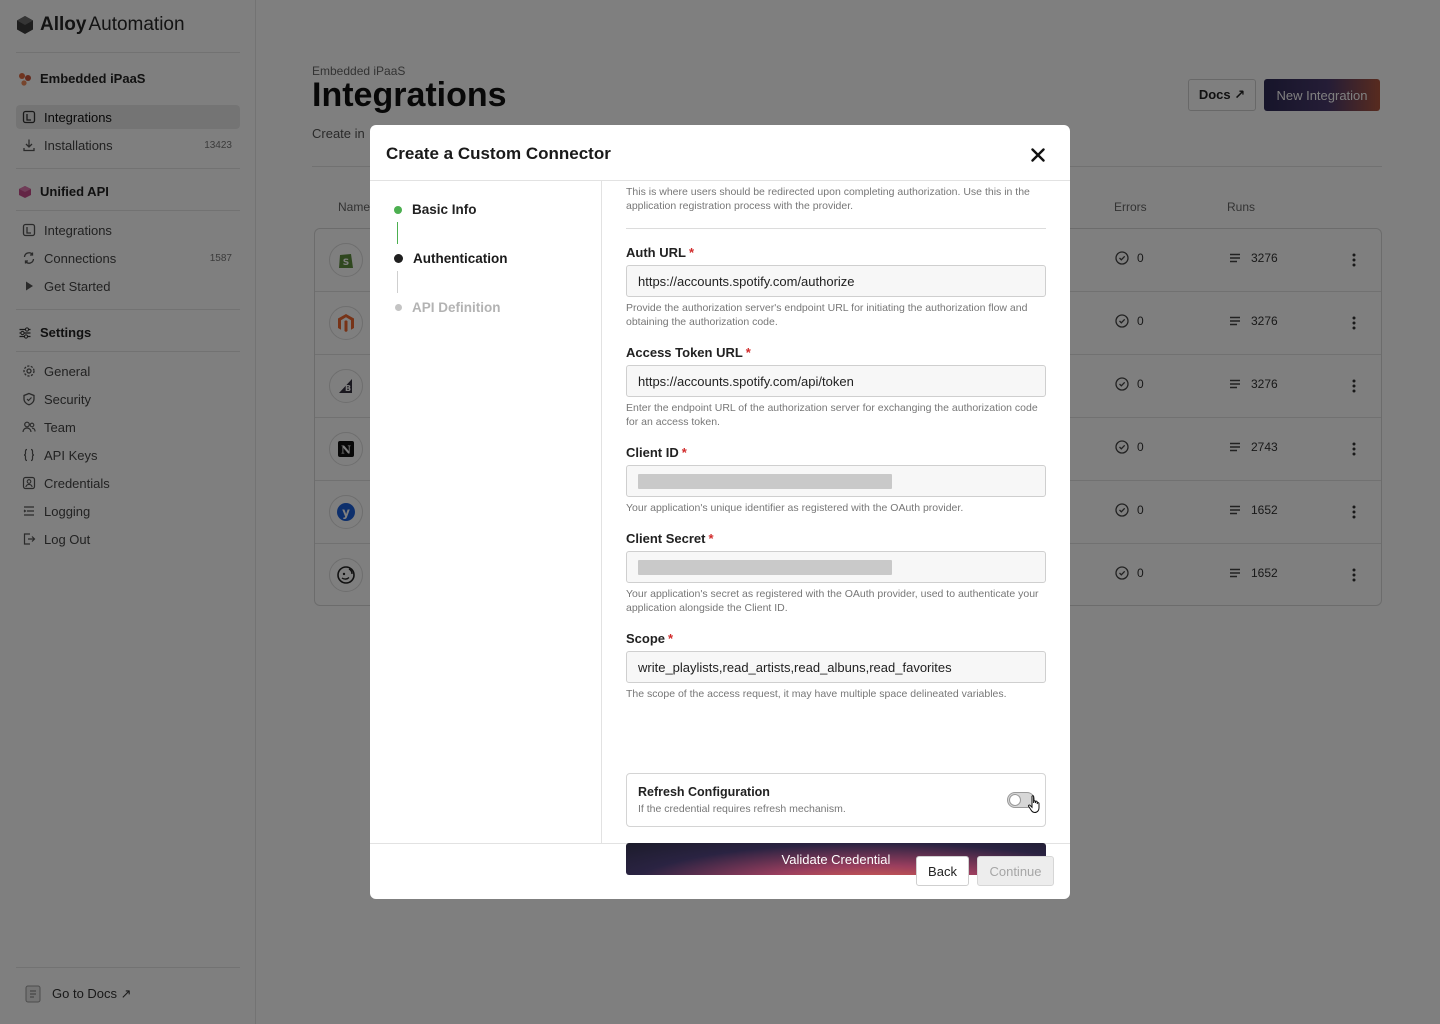 This screenshot has width=1440, height=1024. What do you see at coordinates (398, 209) in the screenshot?
I see `step-complete-indicator` at bounding box center [398, 209].